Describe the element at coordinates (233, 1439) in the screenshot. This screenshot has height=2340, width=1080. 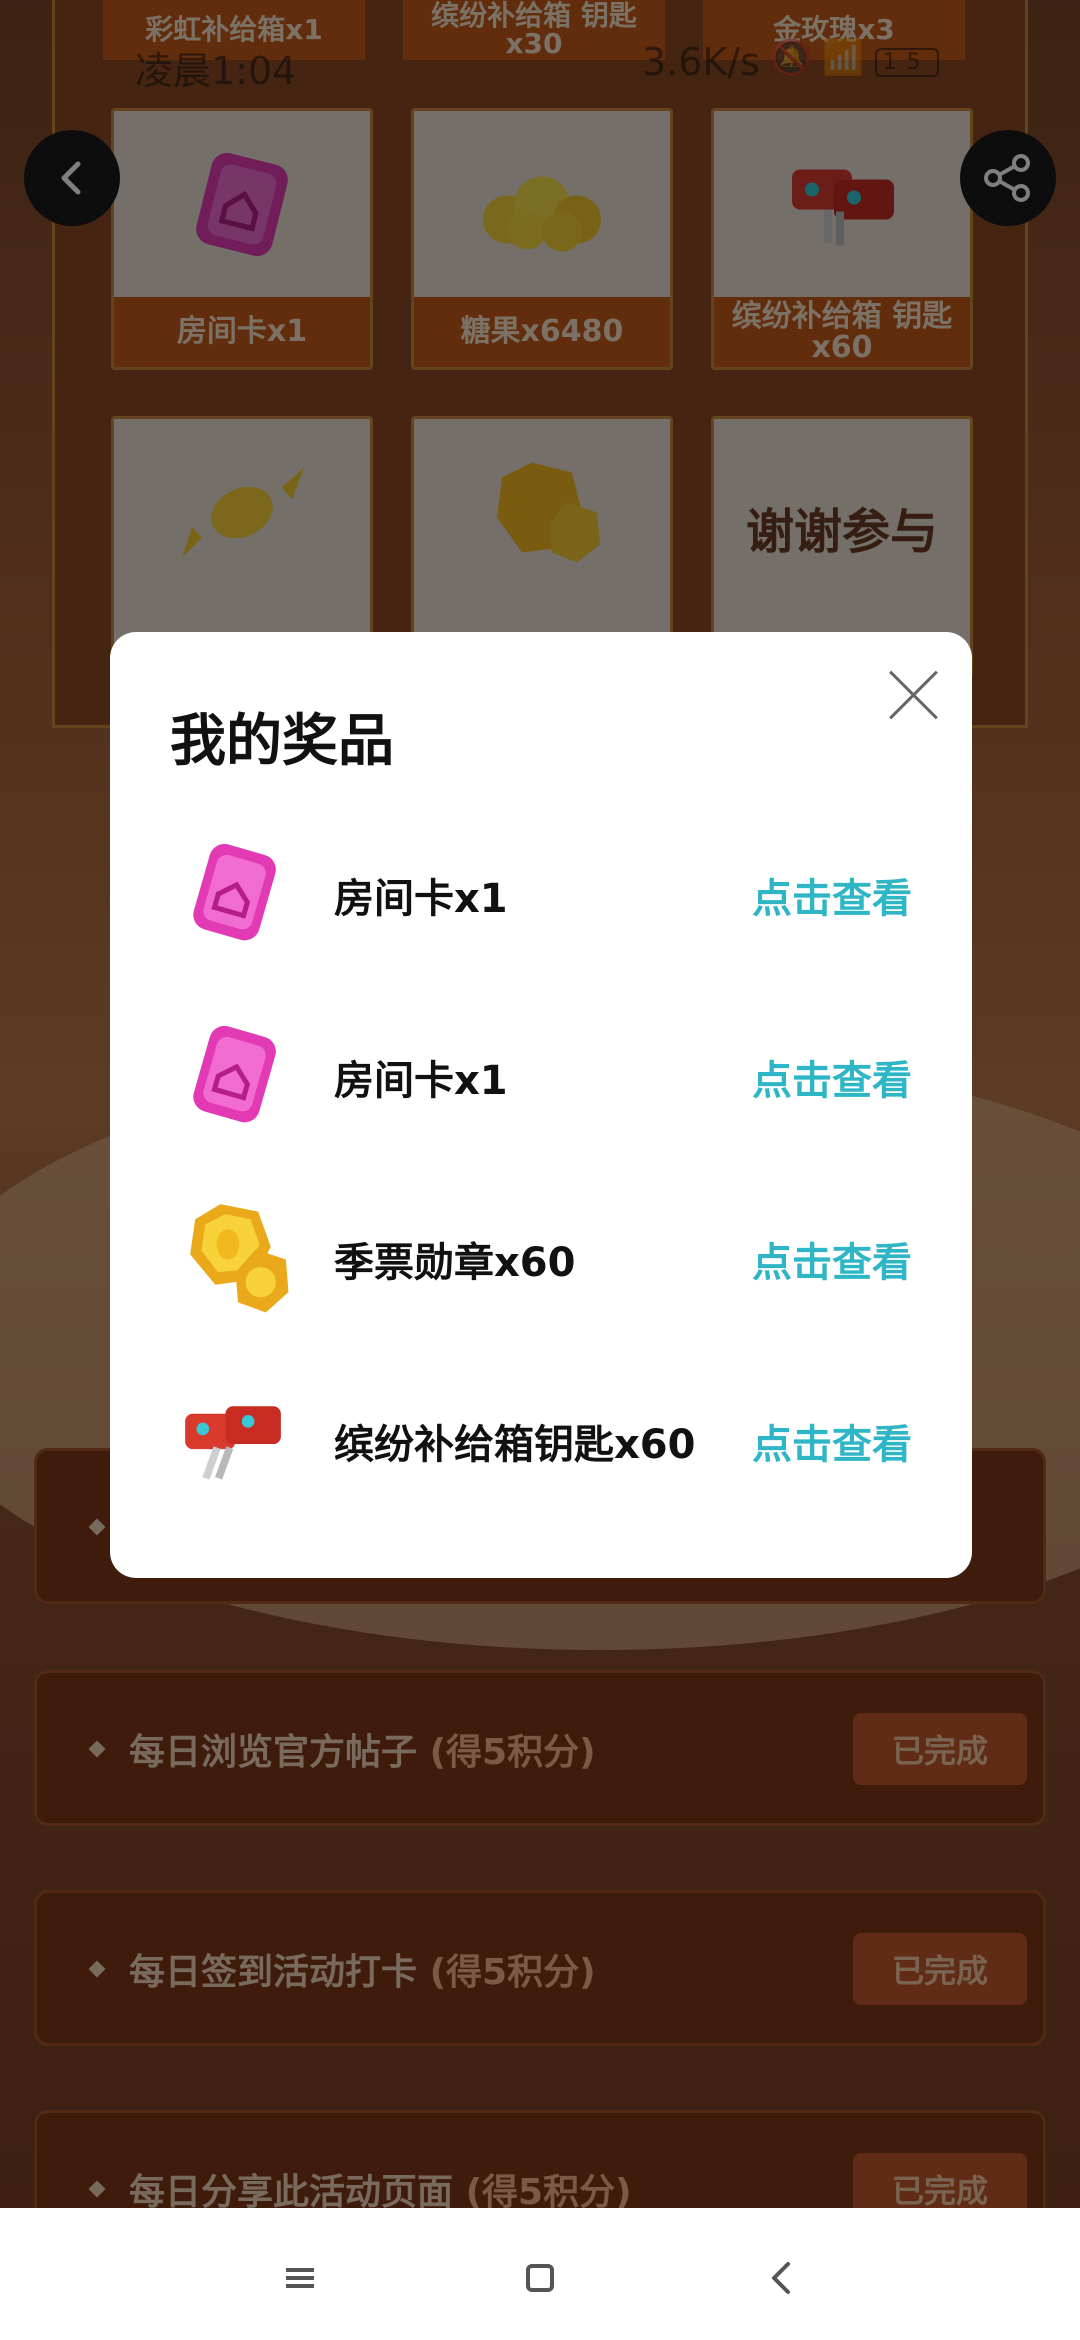
I see `supply-key-icon` at that location.